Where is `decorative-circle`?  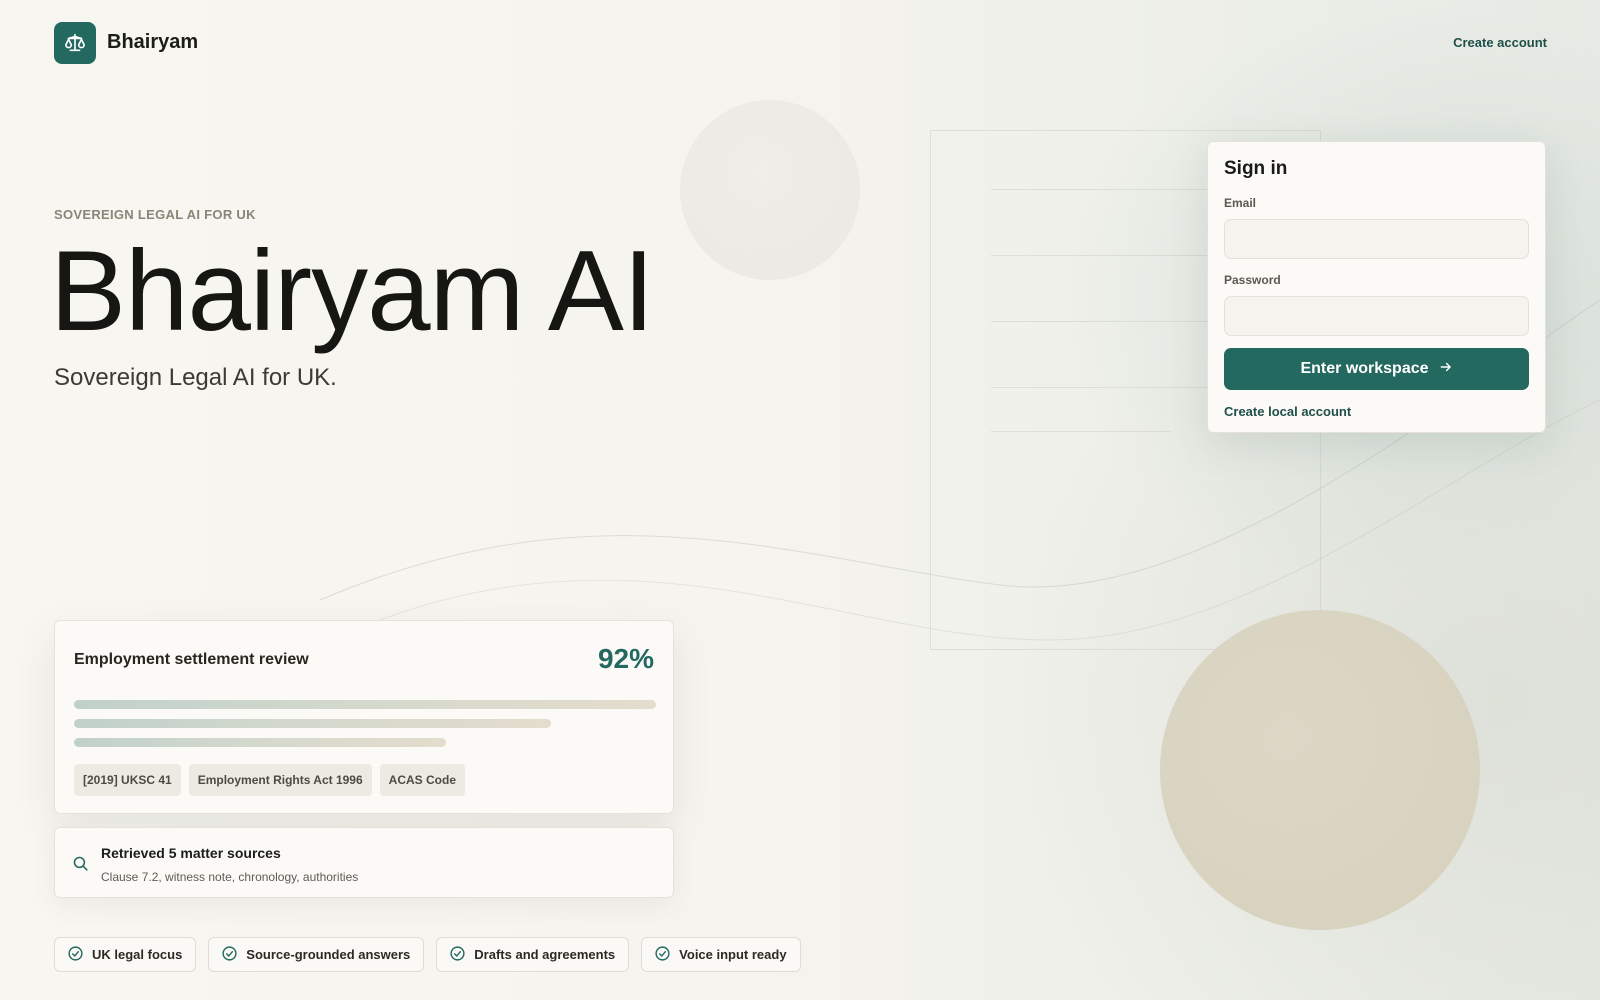 decorative-circle is located at coordinates (770, 190).